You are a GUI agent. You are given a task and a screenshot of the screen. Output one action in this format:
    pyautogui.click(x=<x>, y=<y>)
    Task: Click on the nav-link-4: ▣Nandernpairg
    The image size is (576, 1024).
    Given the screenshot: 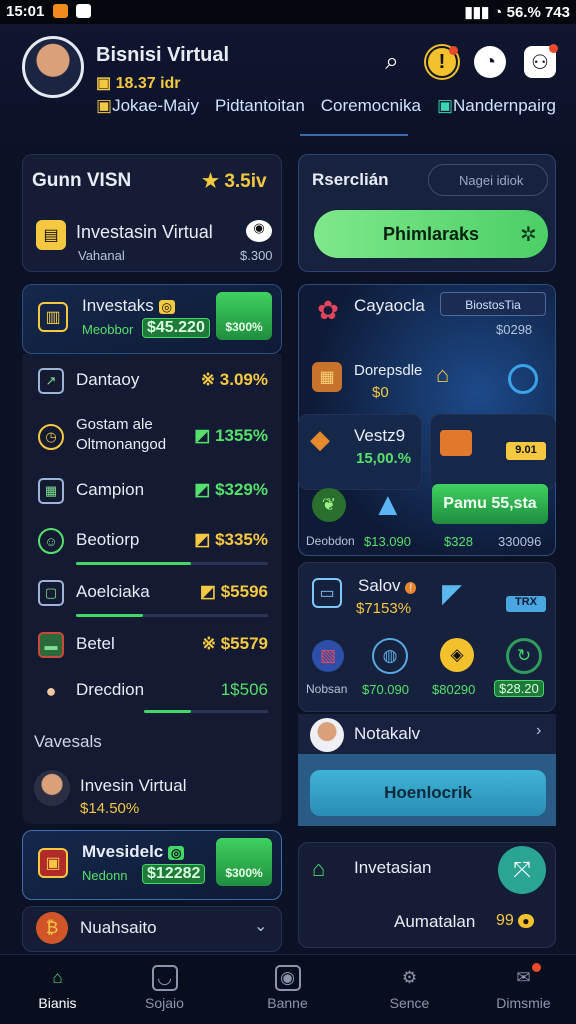 What is the action you would take?
    pyautogui.click(x=496, y=106)
    